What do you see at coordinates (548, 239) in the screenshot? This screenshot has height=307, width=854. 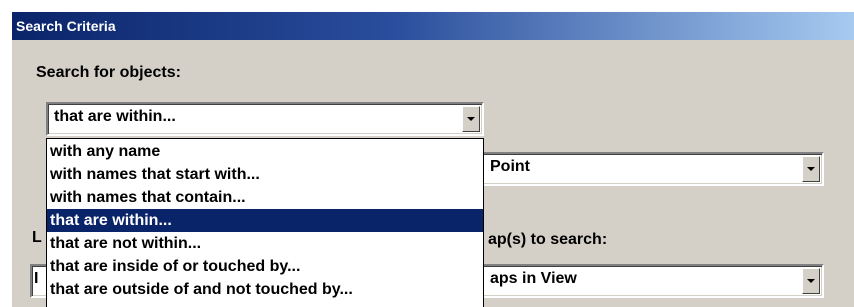 I see `maps-to-search-label: ap(s) to search:` at bounding box center [548, 239].